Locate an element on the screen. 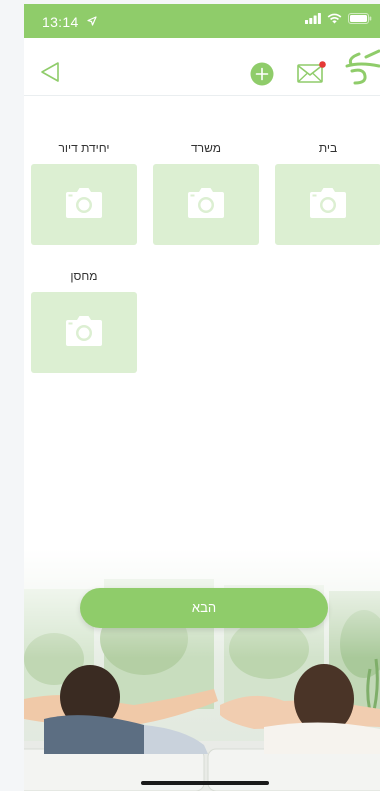 The width and height of the screenshot is (380, 791). tile-home: בית is located at coordinates (327, 192).